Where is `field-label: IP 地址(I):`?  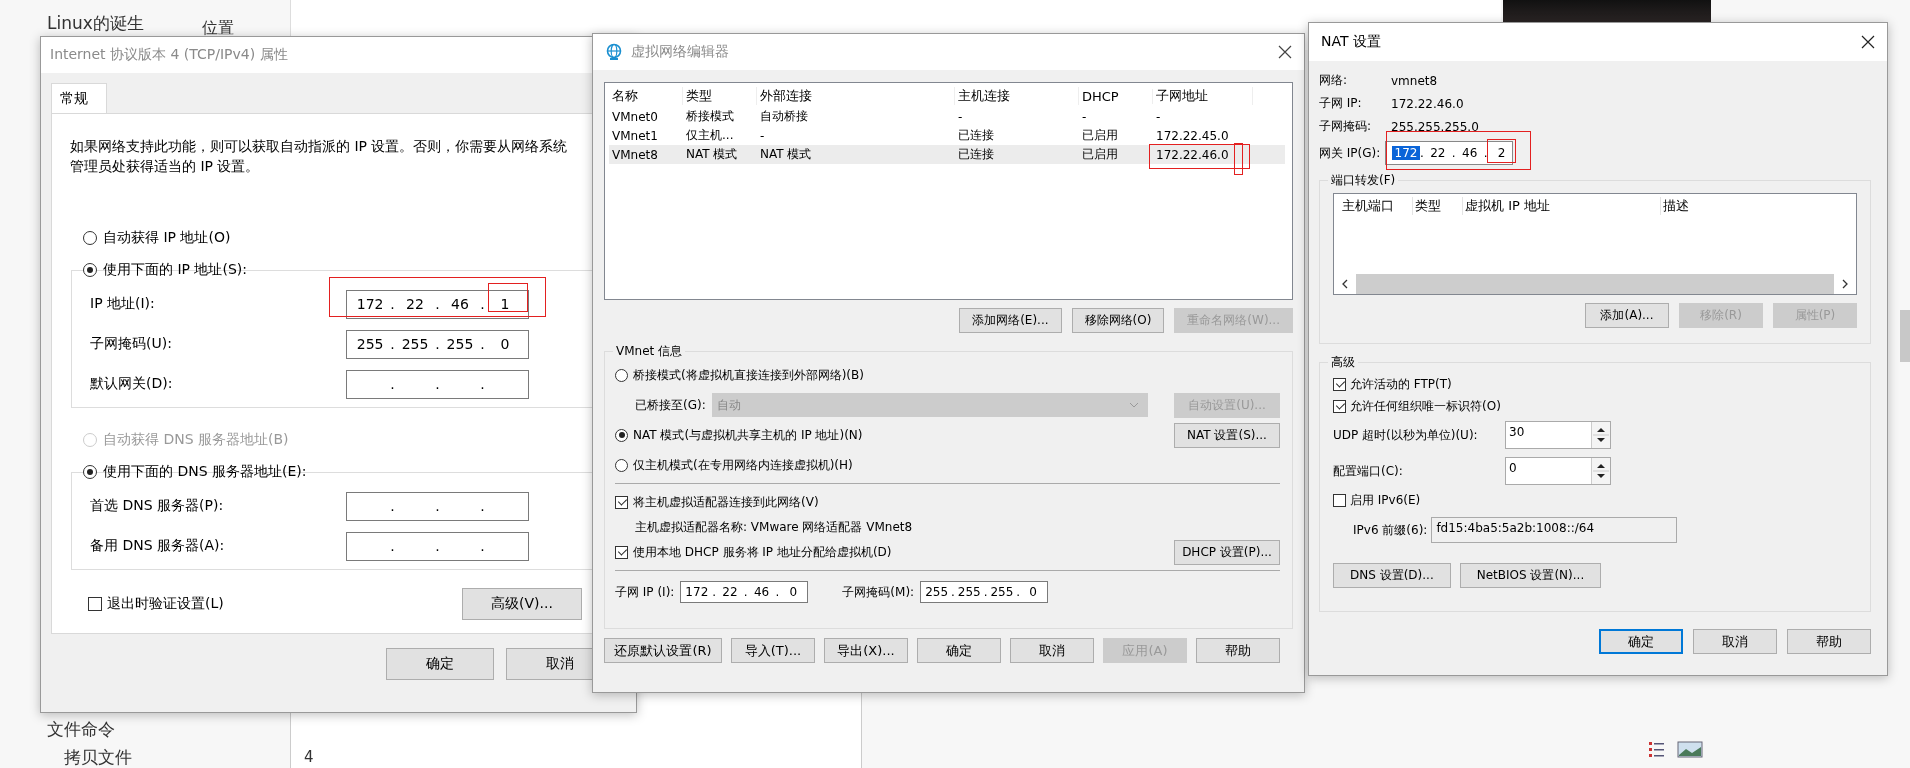 field-label: IP 地址(I): is located at coordinates (123, 304).